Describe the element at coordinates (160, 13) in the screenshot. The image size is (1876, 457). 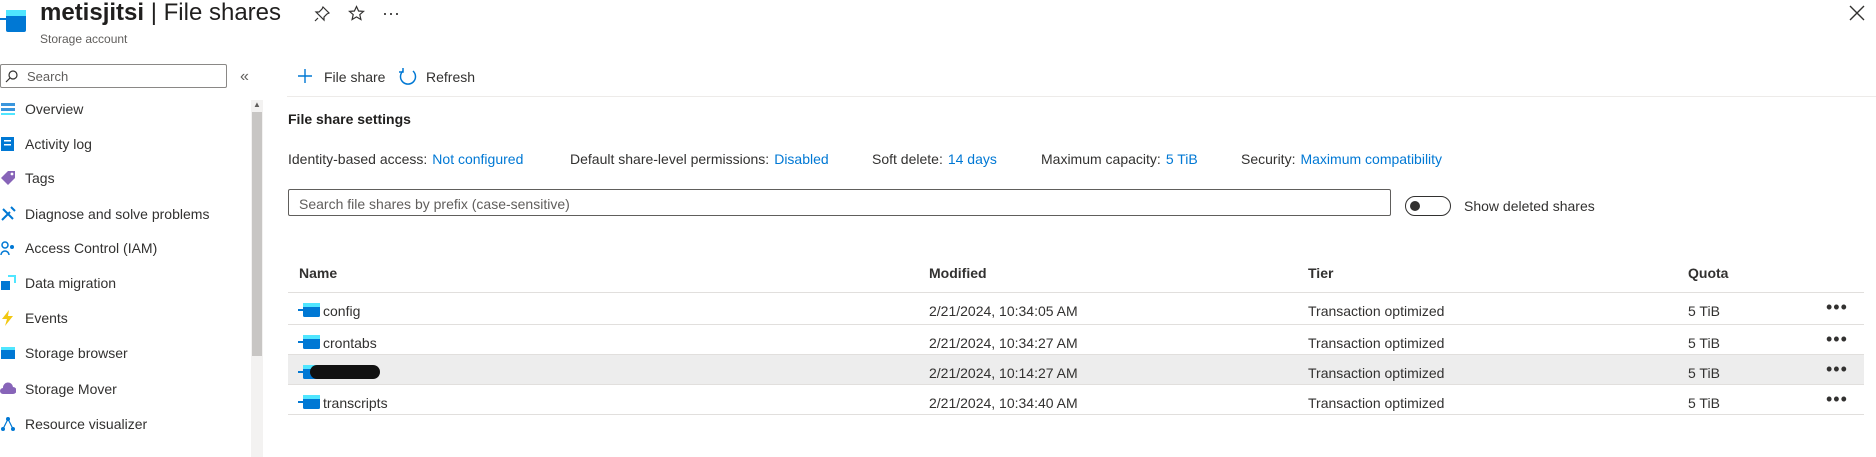
I see `page-title: metisjitsi | File shares` at that location.